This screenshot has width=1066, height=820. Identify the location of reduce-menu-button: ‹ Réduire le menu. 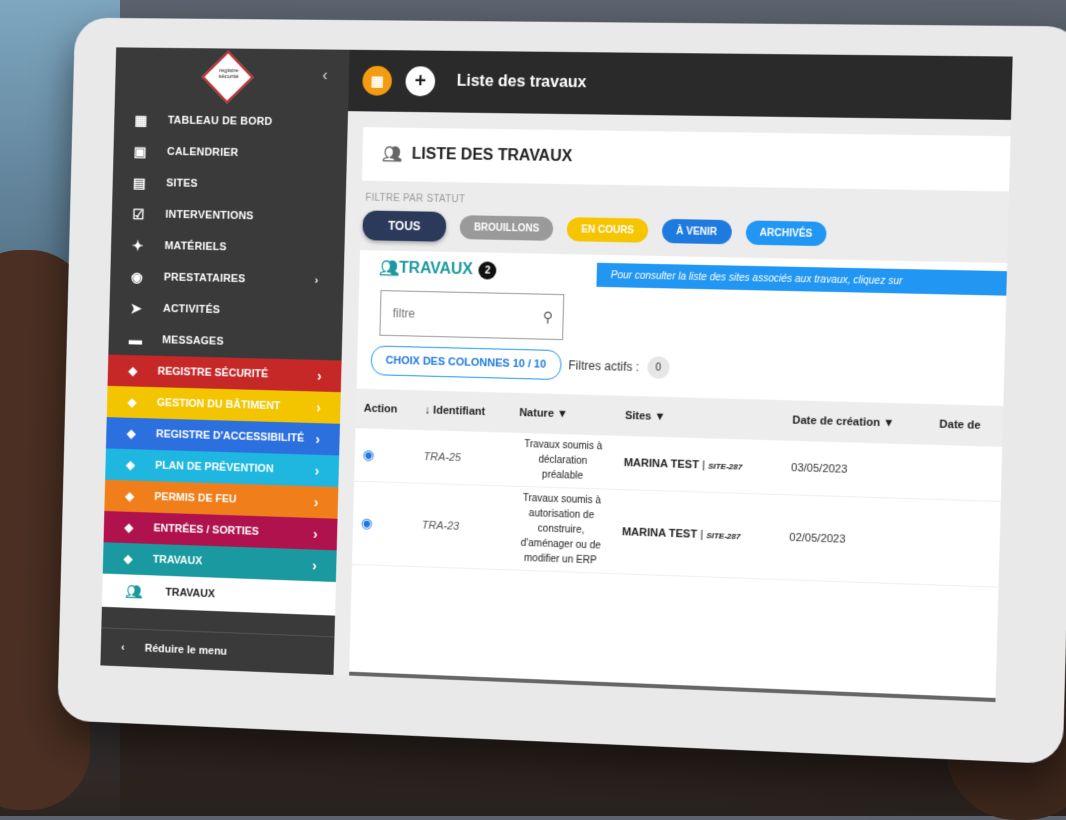
(217, 651).